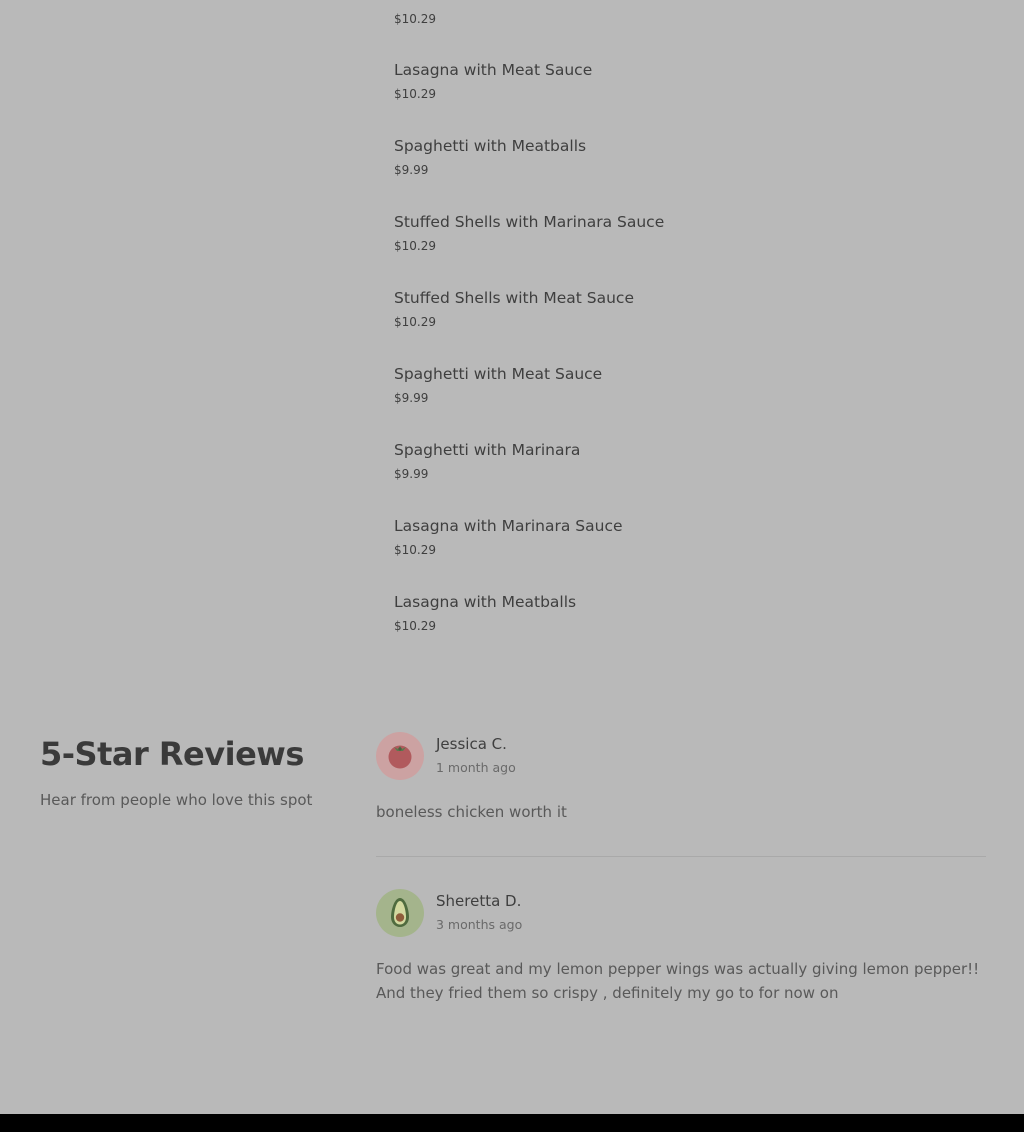 The height and width of the screenshot is (1132, 1024). I want to click on avocado-icon, so click(400, 912).